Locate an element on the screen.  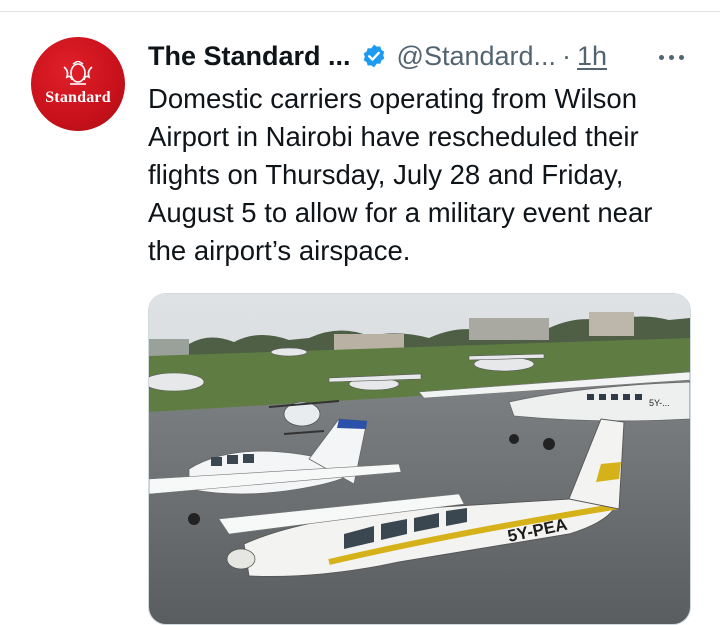
crest-logo-icon is located at coordinates (78, 73).